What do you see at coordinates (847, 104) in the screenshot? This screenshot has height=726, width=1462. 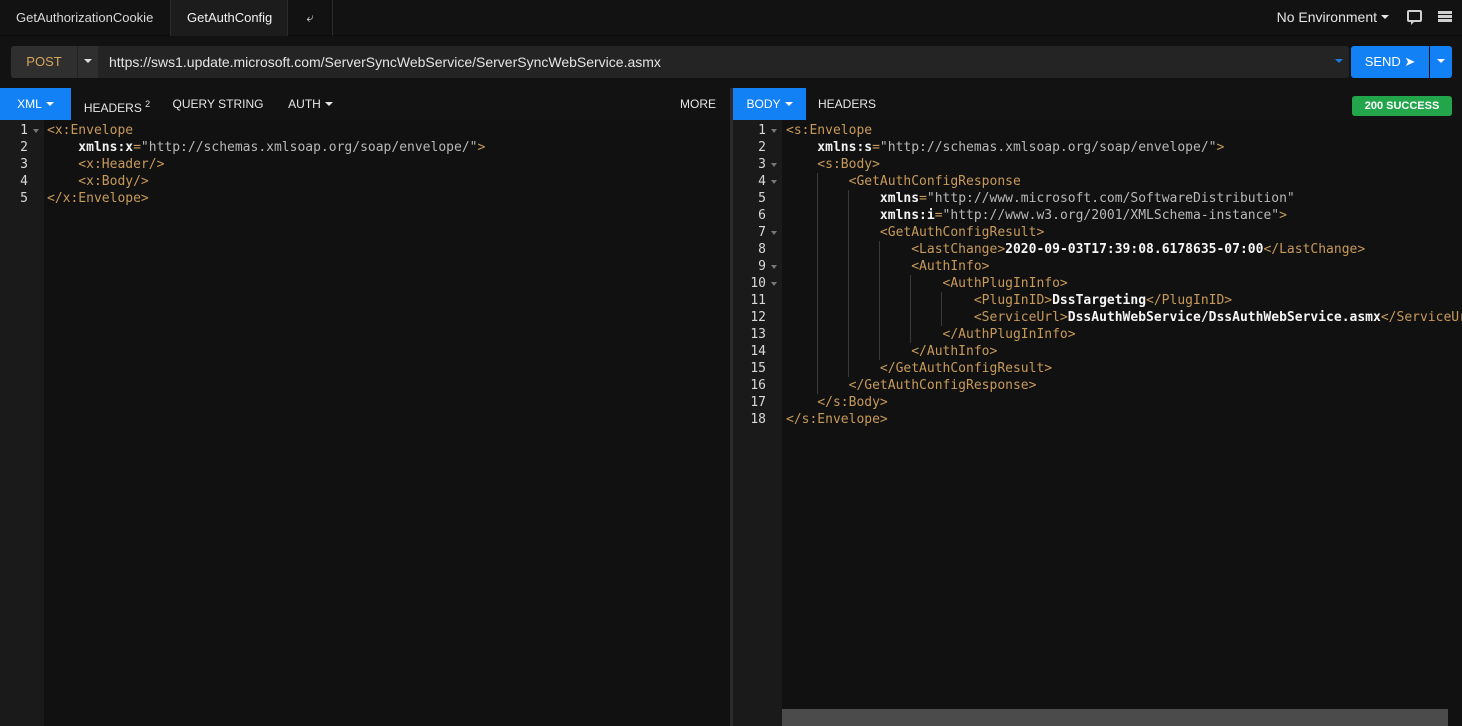 I see `tab-response-headers: HEADERS` at bounding box center [847, 104].